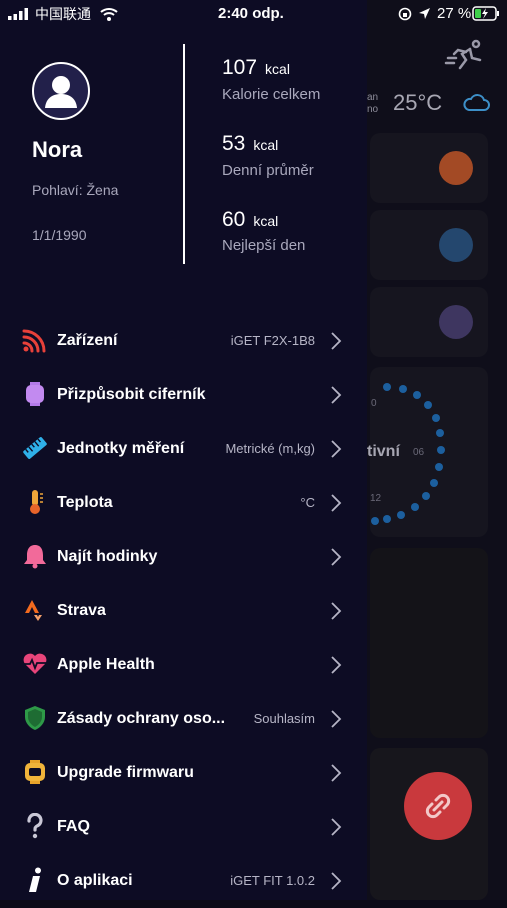 The width and height of the screenshot is (507, 908). I want to click on menu-label: Přizpůsobit ciferník, so click(131, 394).